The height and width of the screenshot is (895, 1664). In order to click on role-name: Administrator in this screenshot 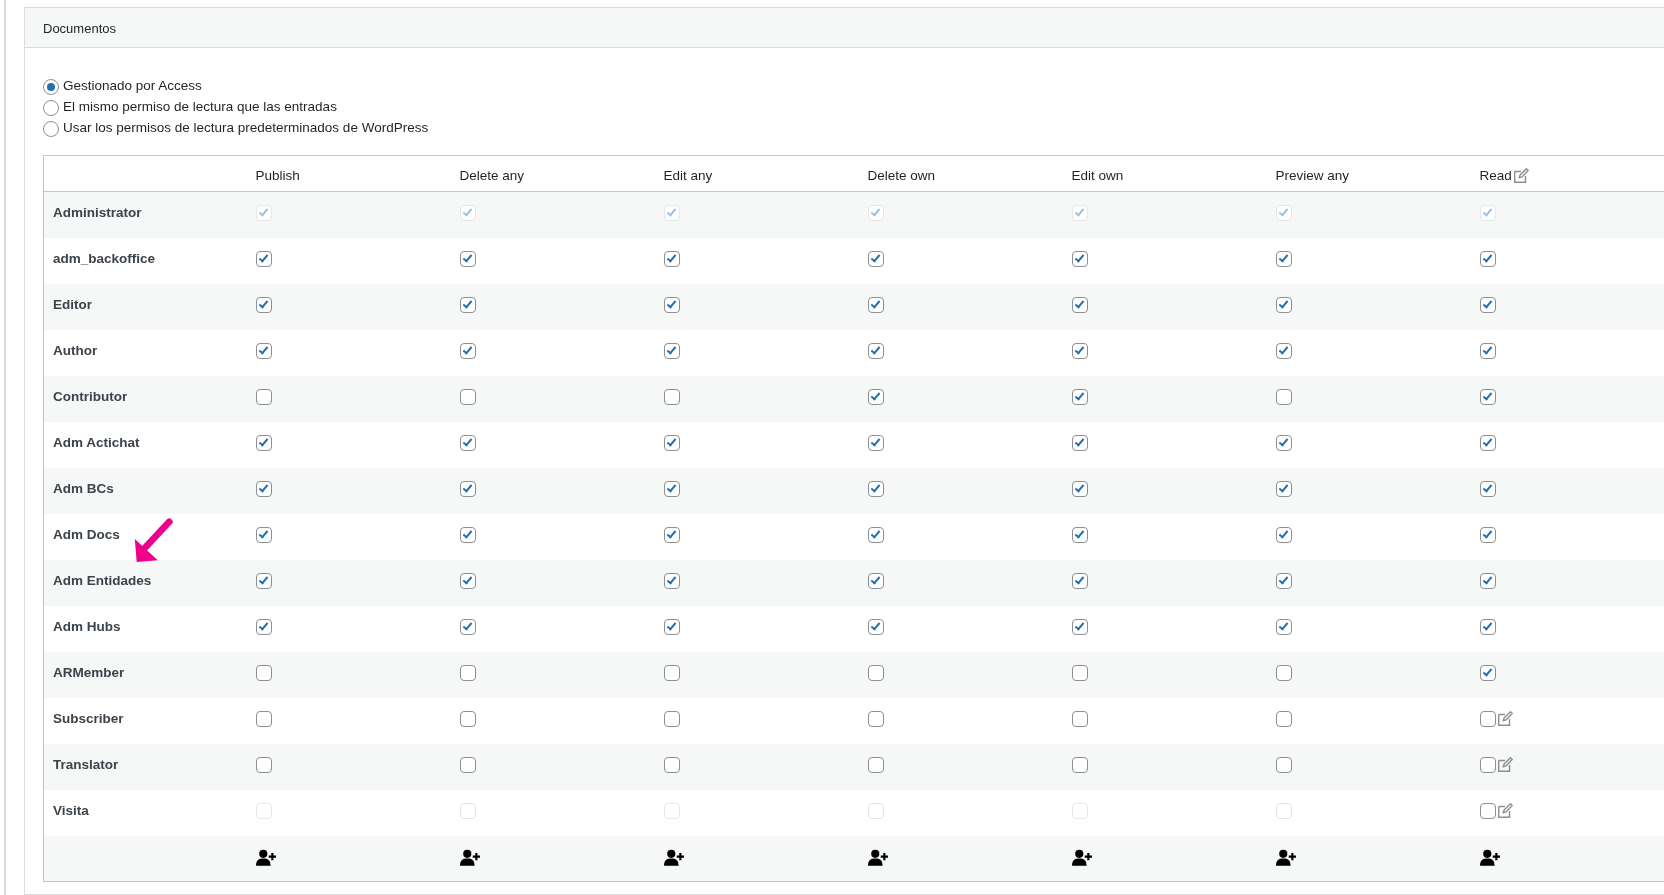, I will do `click(97, 212)`.